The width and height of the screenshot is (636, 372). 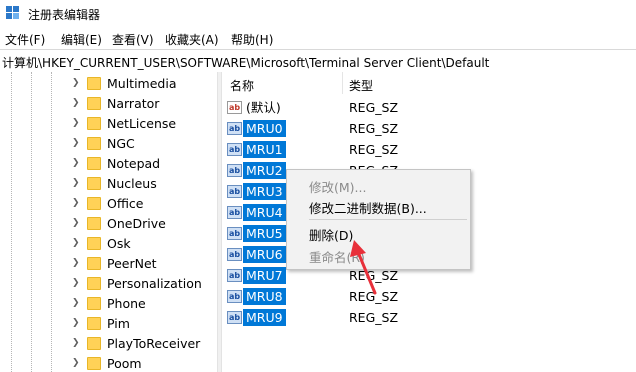 I want to click on menu-help: 帮助(H), so click(x=252, y=39).